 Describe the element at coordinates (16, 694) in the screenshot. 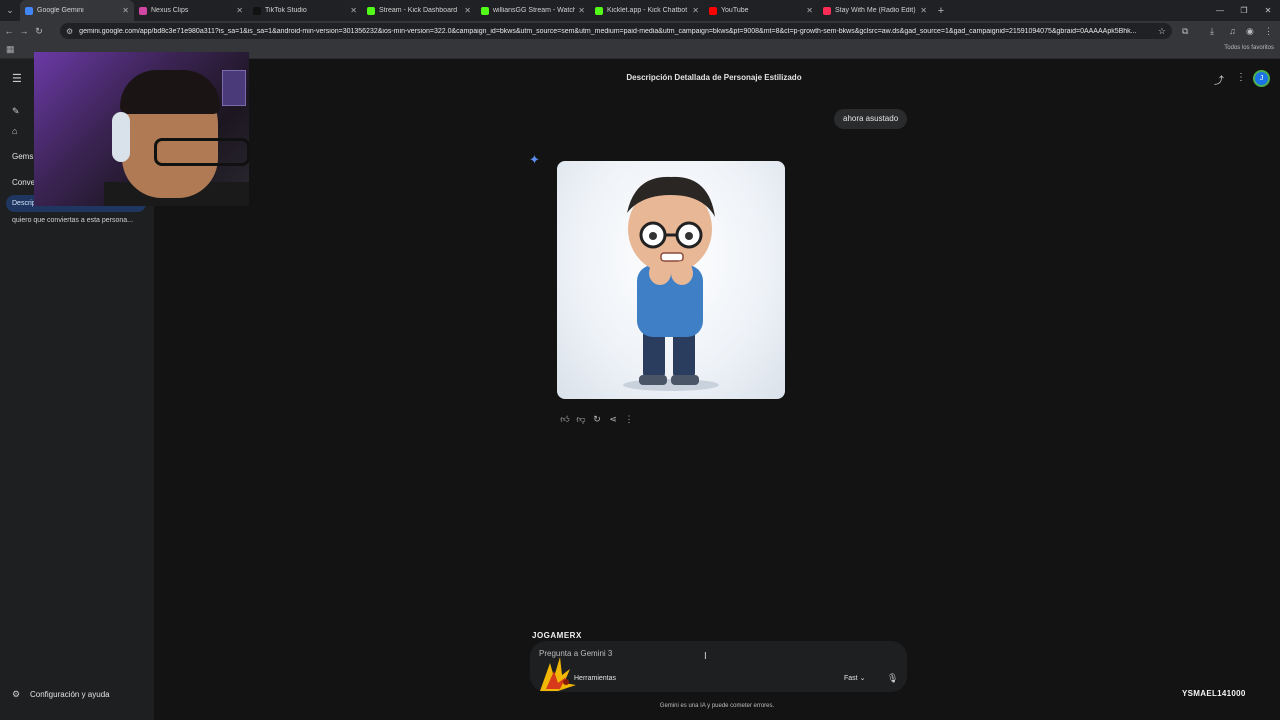

I see `gear-icon: ⚙` at that location.